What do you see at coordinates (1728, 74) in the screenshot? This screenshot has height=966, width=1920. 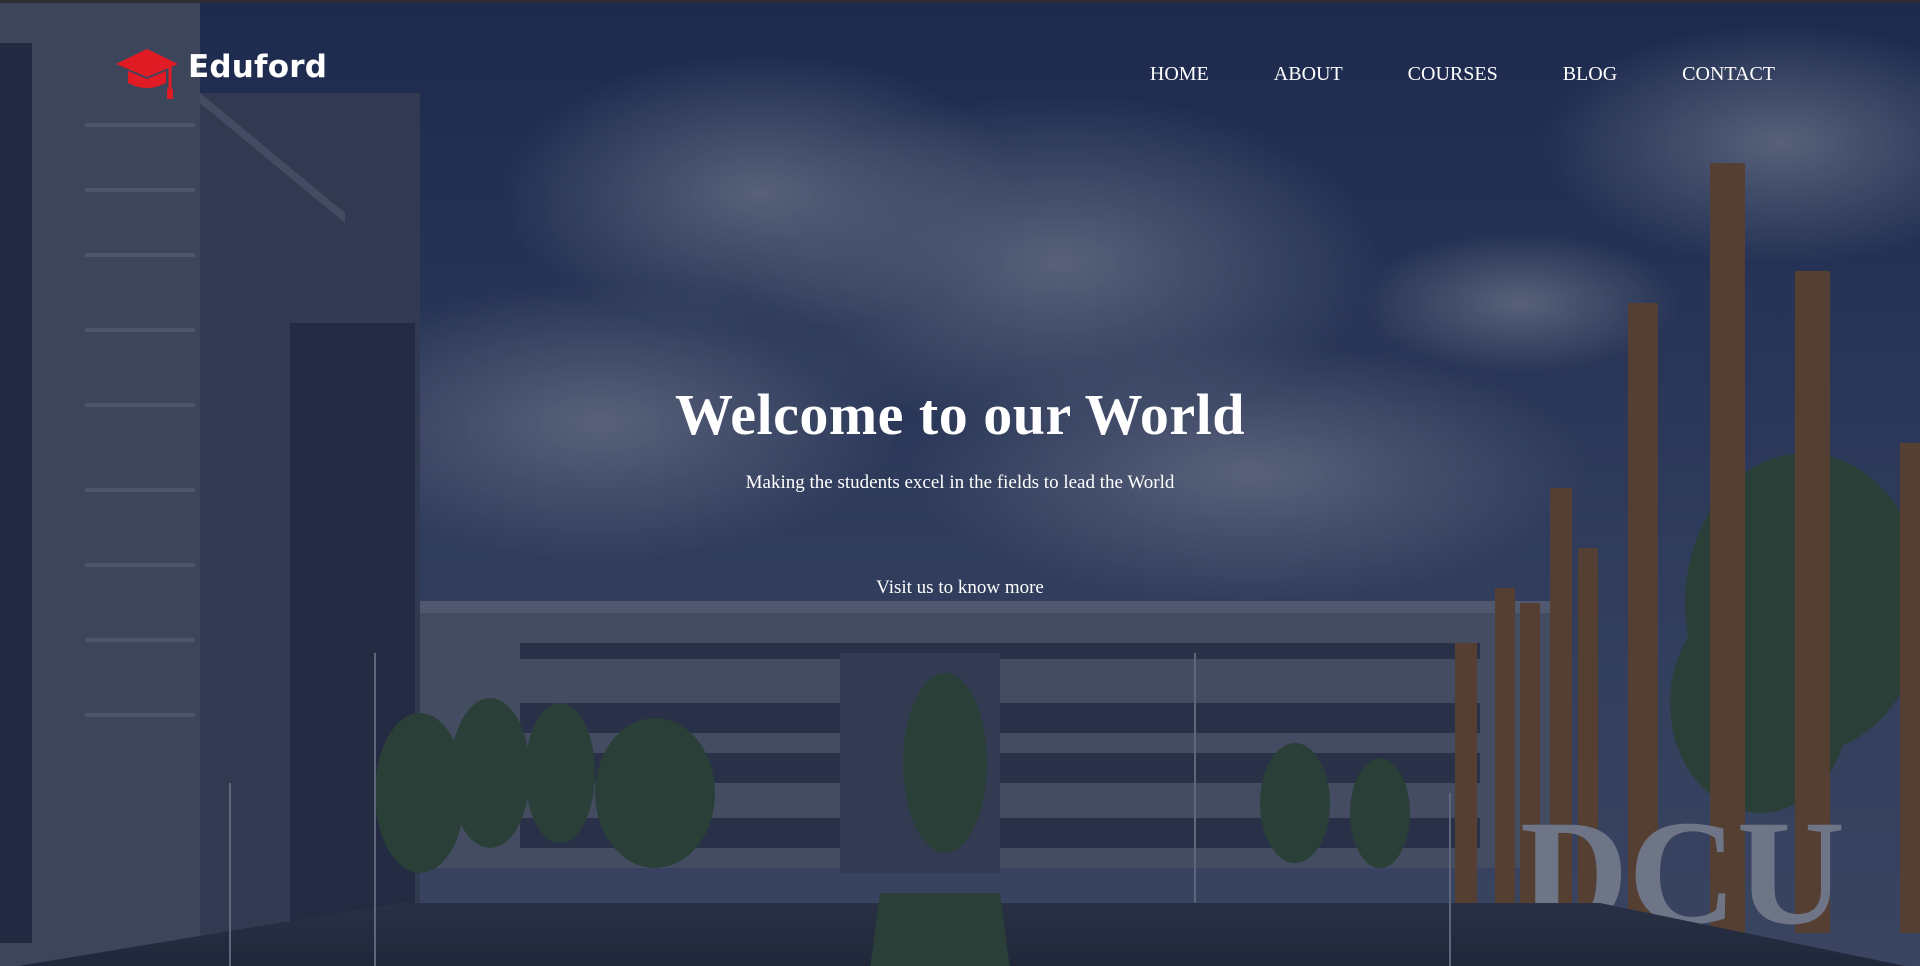 I see `nav-contact: CONTACT` at bounding box center [1728, 74].